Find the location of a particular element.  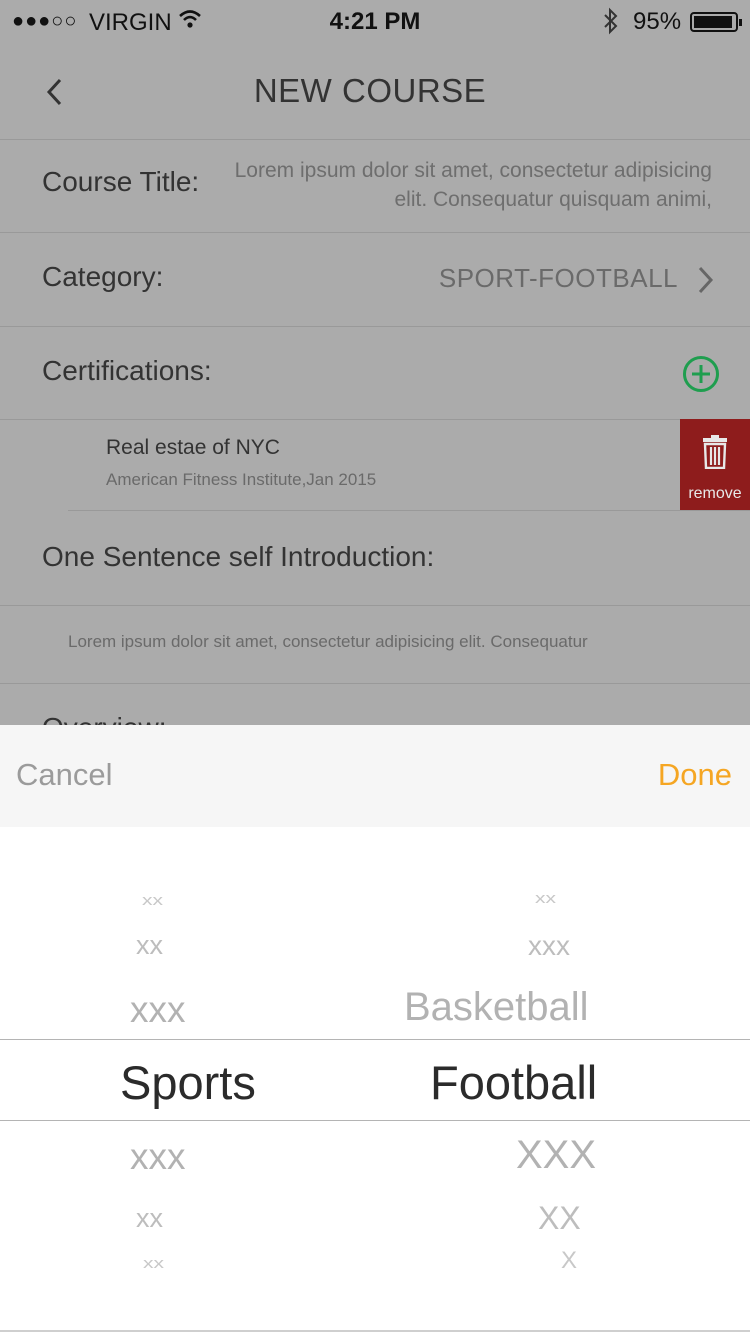

cancel-button: Cancel is located at coordinates (64, 775).